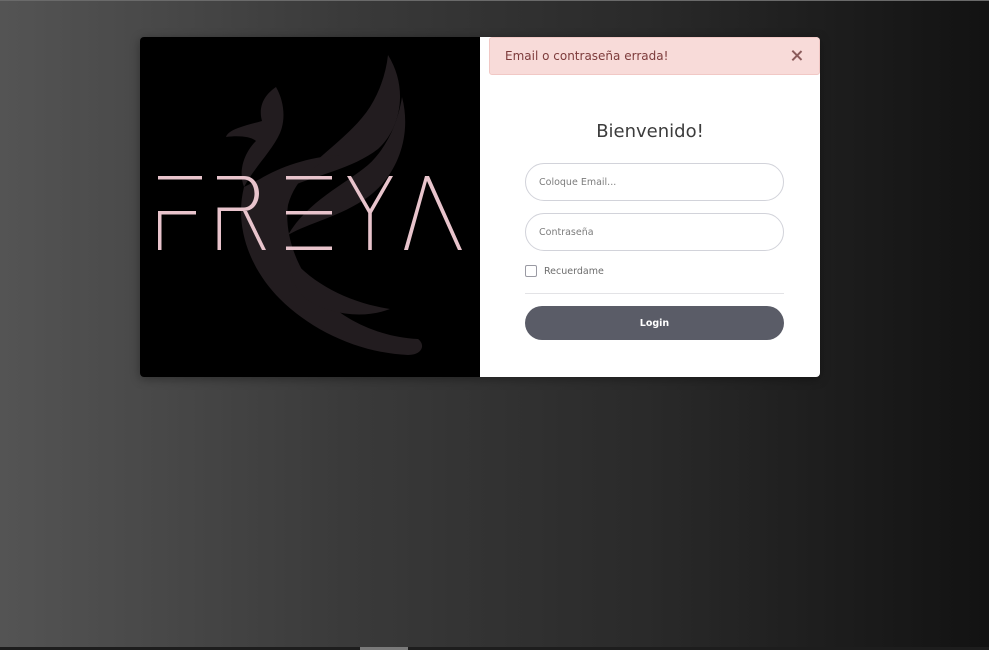 This screenshot has height=650, width=989. What do you see at coordinates (654, 182) in the screenshot?
I see `email-field` at bounding box center [654, 182].